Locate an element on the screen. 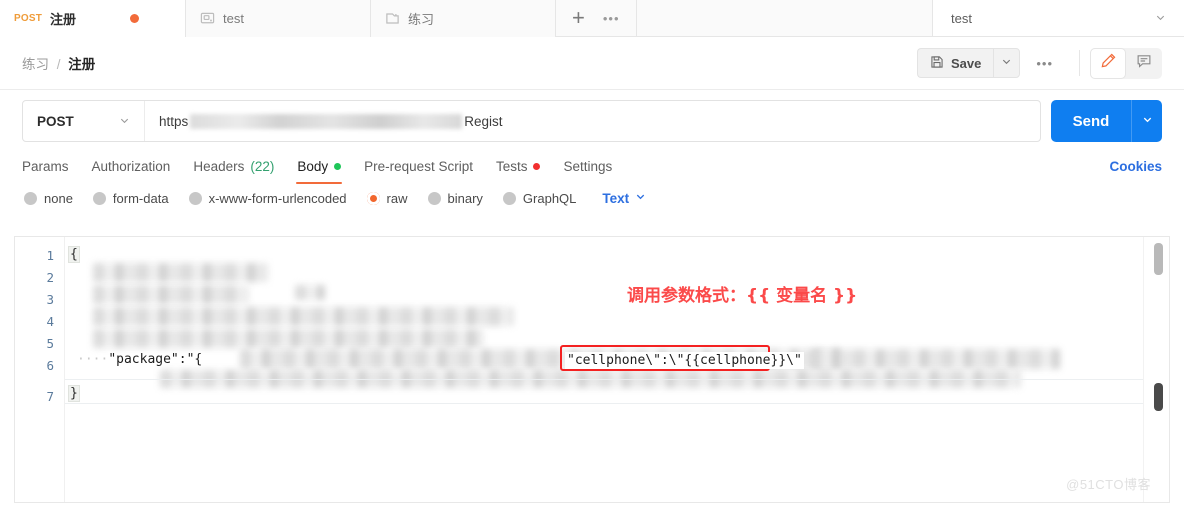 The height and width of the screenshot is (517, 1184). save-button-group: Save is located at coordinates (968, 63).